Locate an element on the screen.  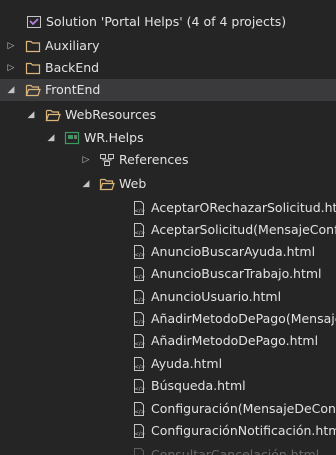
folder-label: BackEnd is located at coordinates (72, 67).